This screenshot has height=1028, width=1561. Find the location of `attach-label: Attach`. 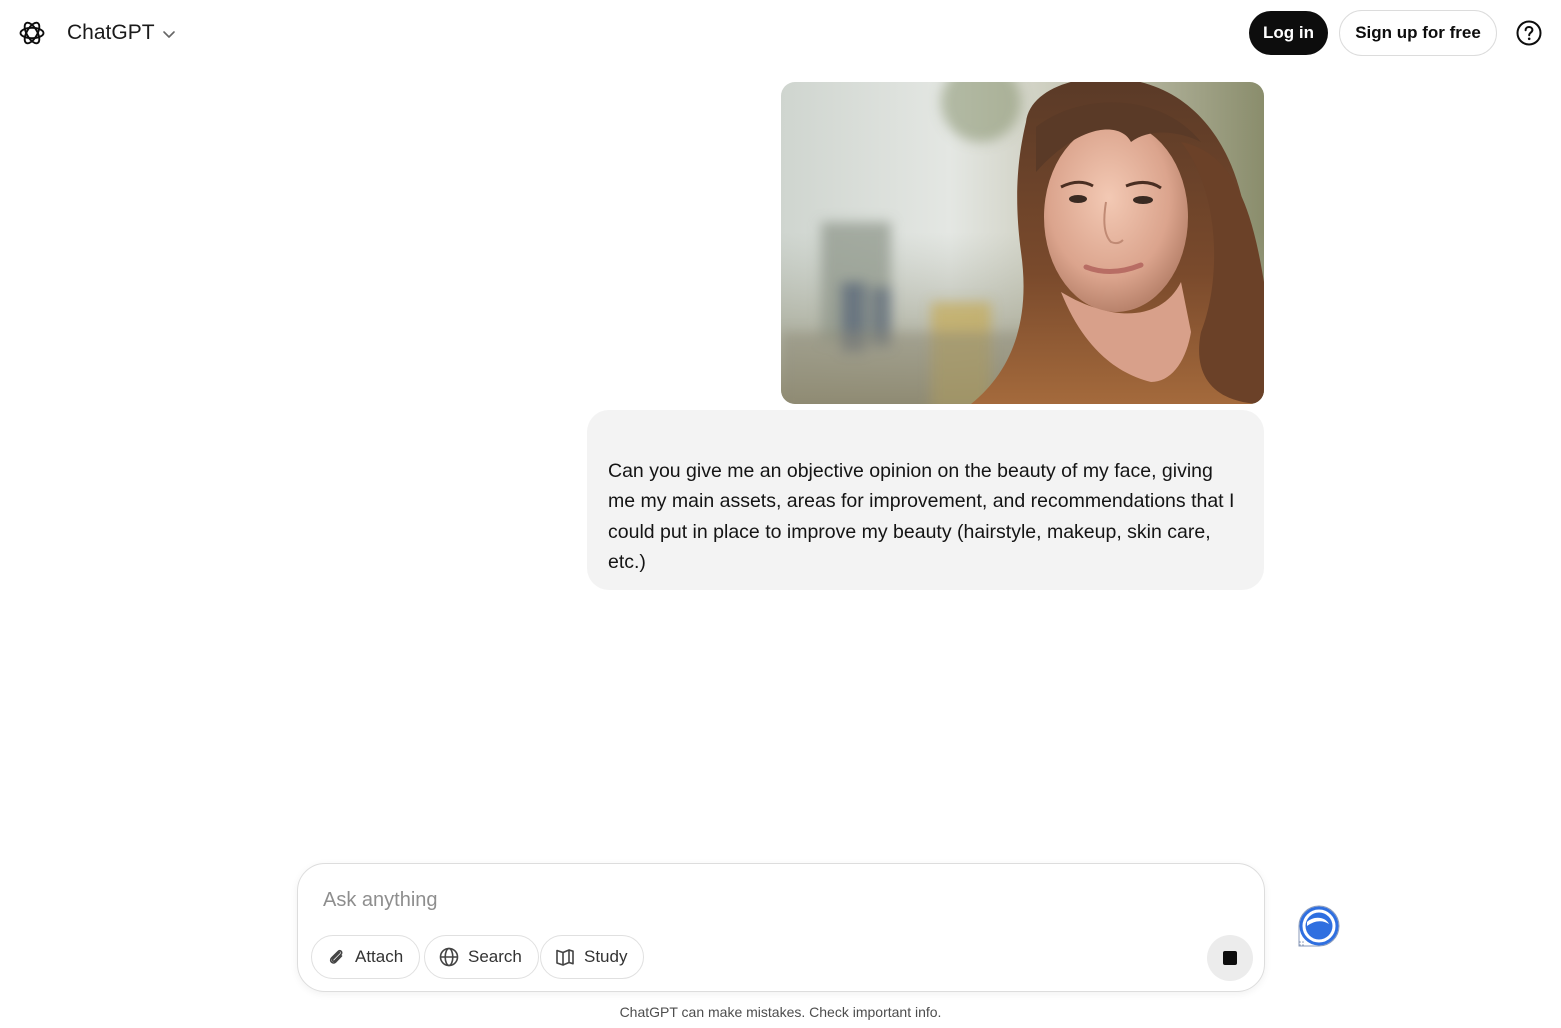

attach-label: Attach is located at coordinates (379, 956).